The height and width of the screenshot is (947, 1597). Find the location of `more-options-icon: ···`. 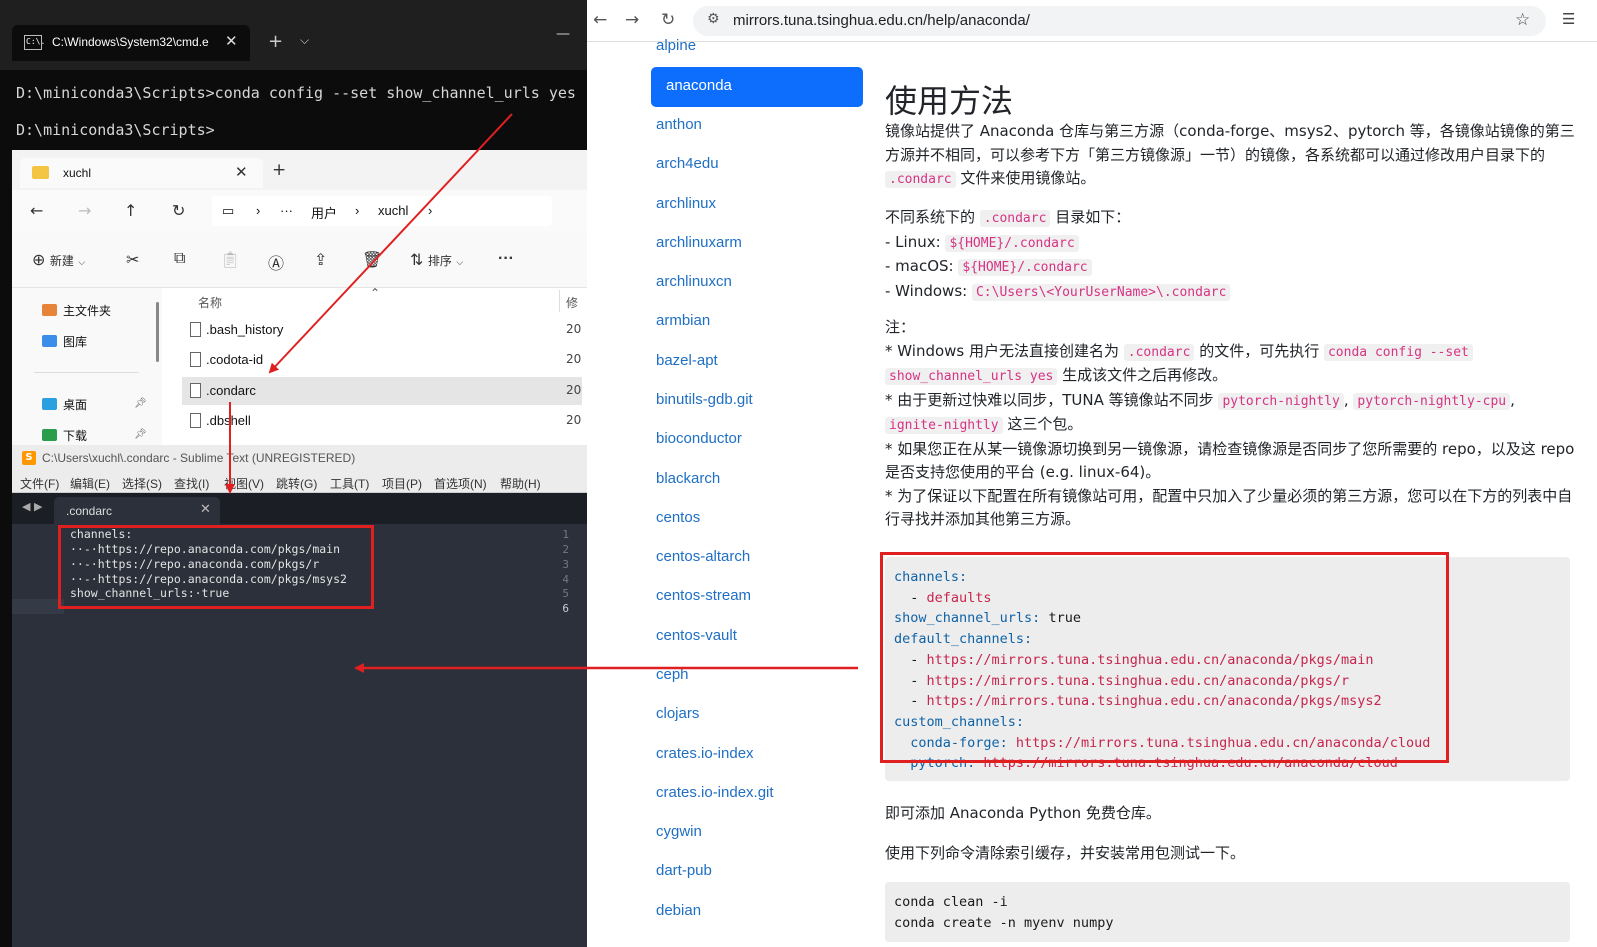

more-options-icon: ··· is located at coordinates (506, 259).